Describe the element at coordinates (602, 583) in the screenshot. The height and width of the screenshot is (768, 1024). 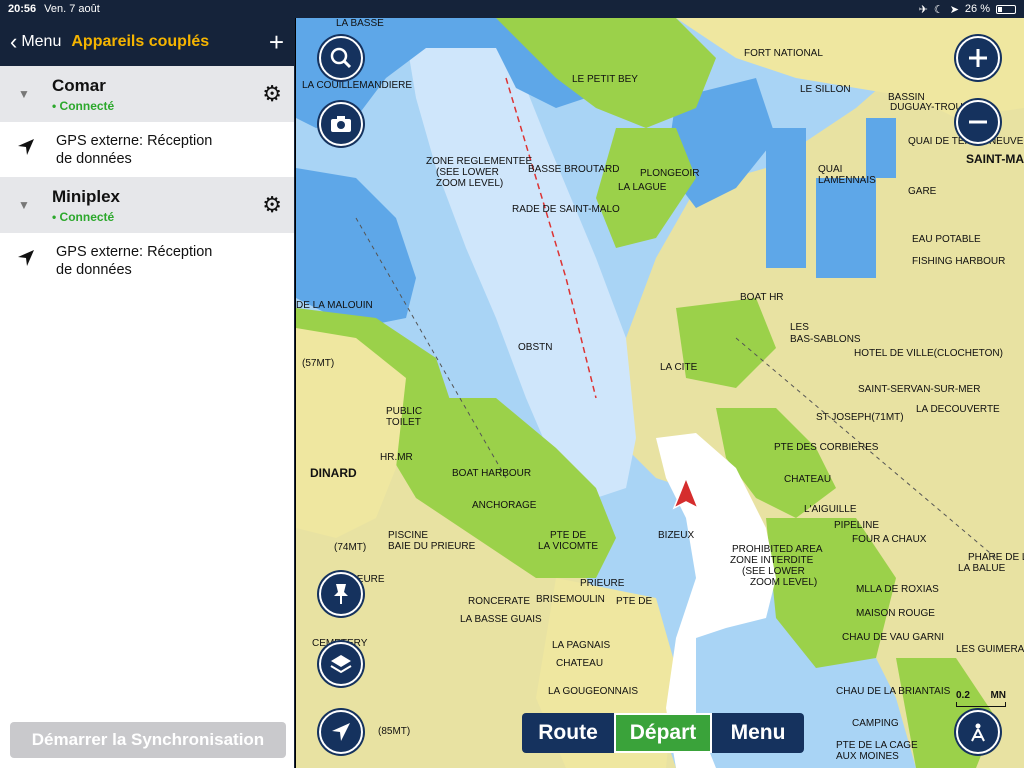
I see `map-label: PRIEURE` at that location.